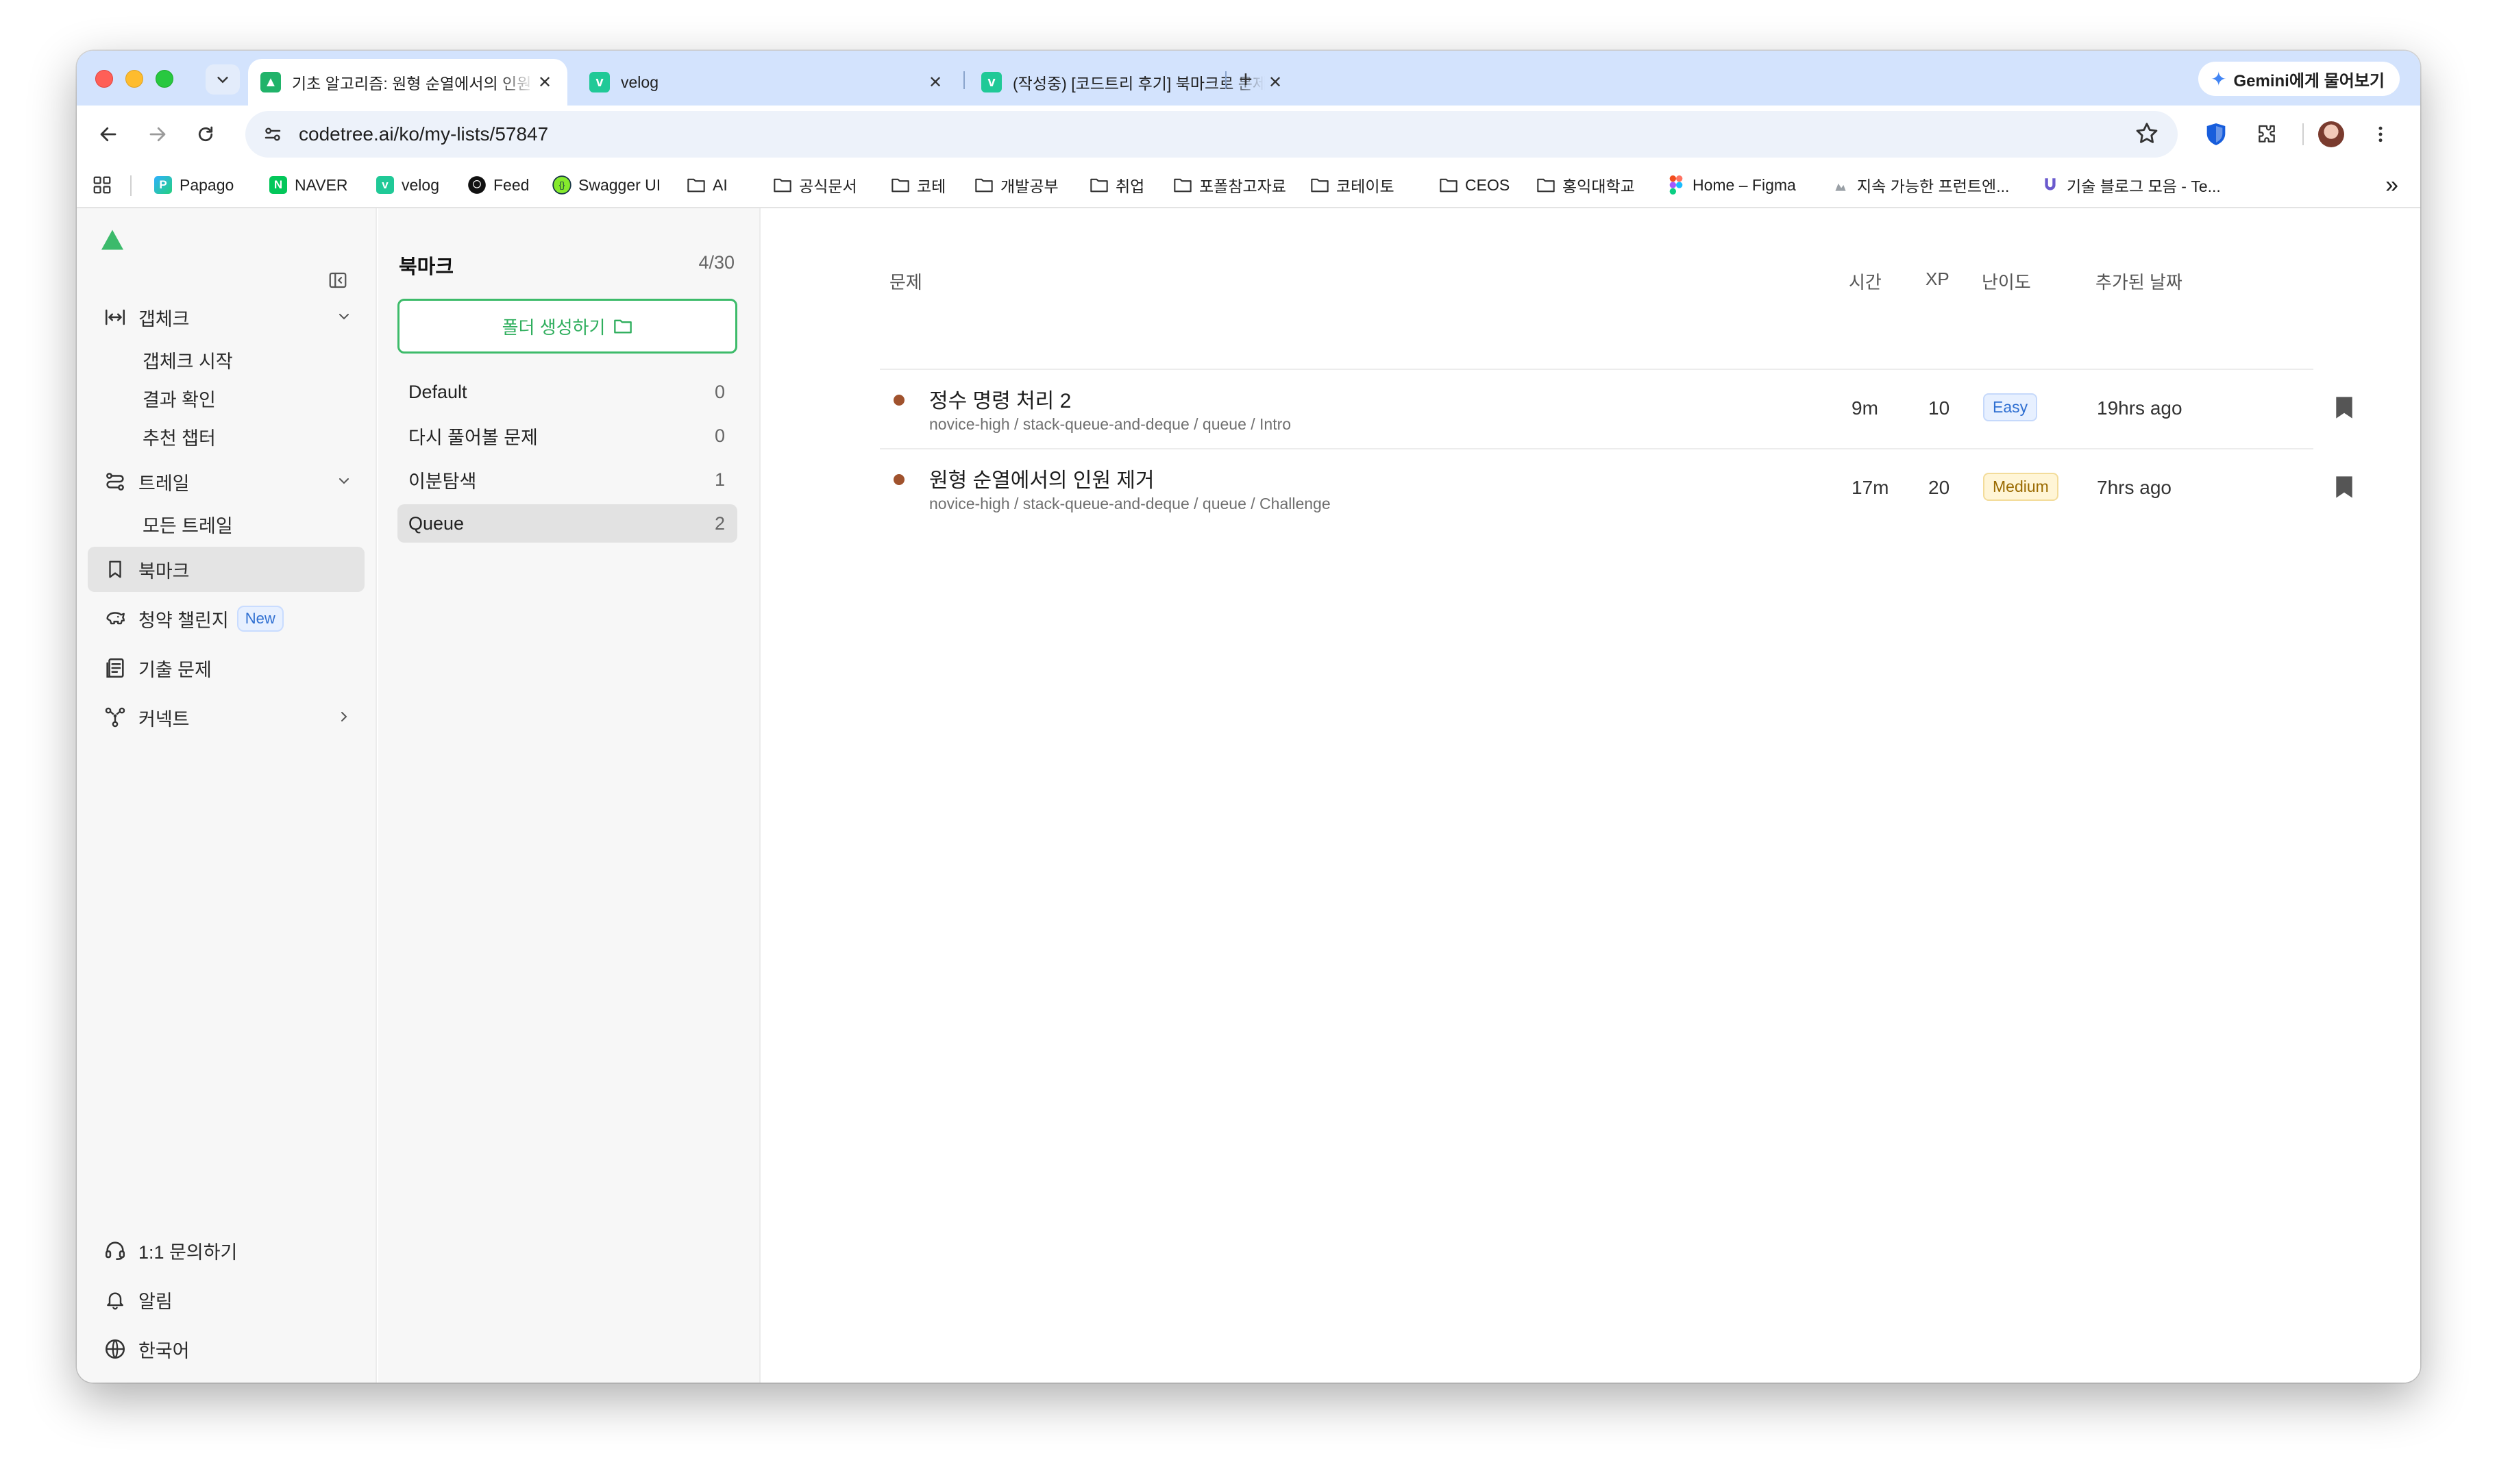 The width and height of the screenshot is (2497, 1484). What do you see at coordinates (226, 1349) in the screenshot?
I see `sidebar-item-language: 한국어` at bounding box center [226, 1349].